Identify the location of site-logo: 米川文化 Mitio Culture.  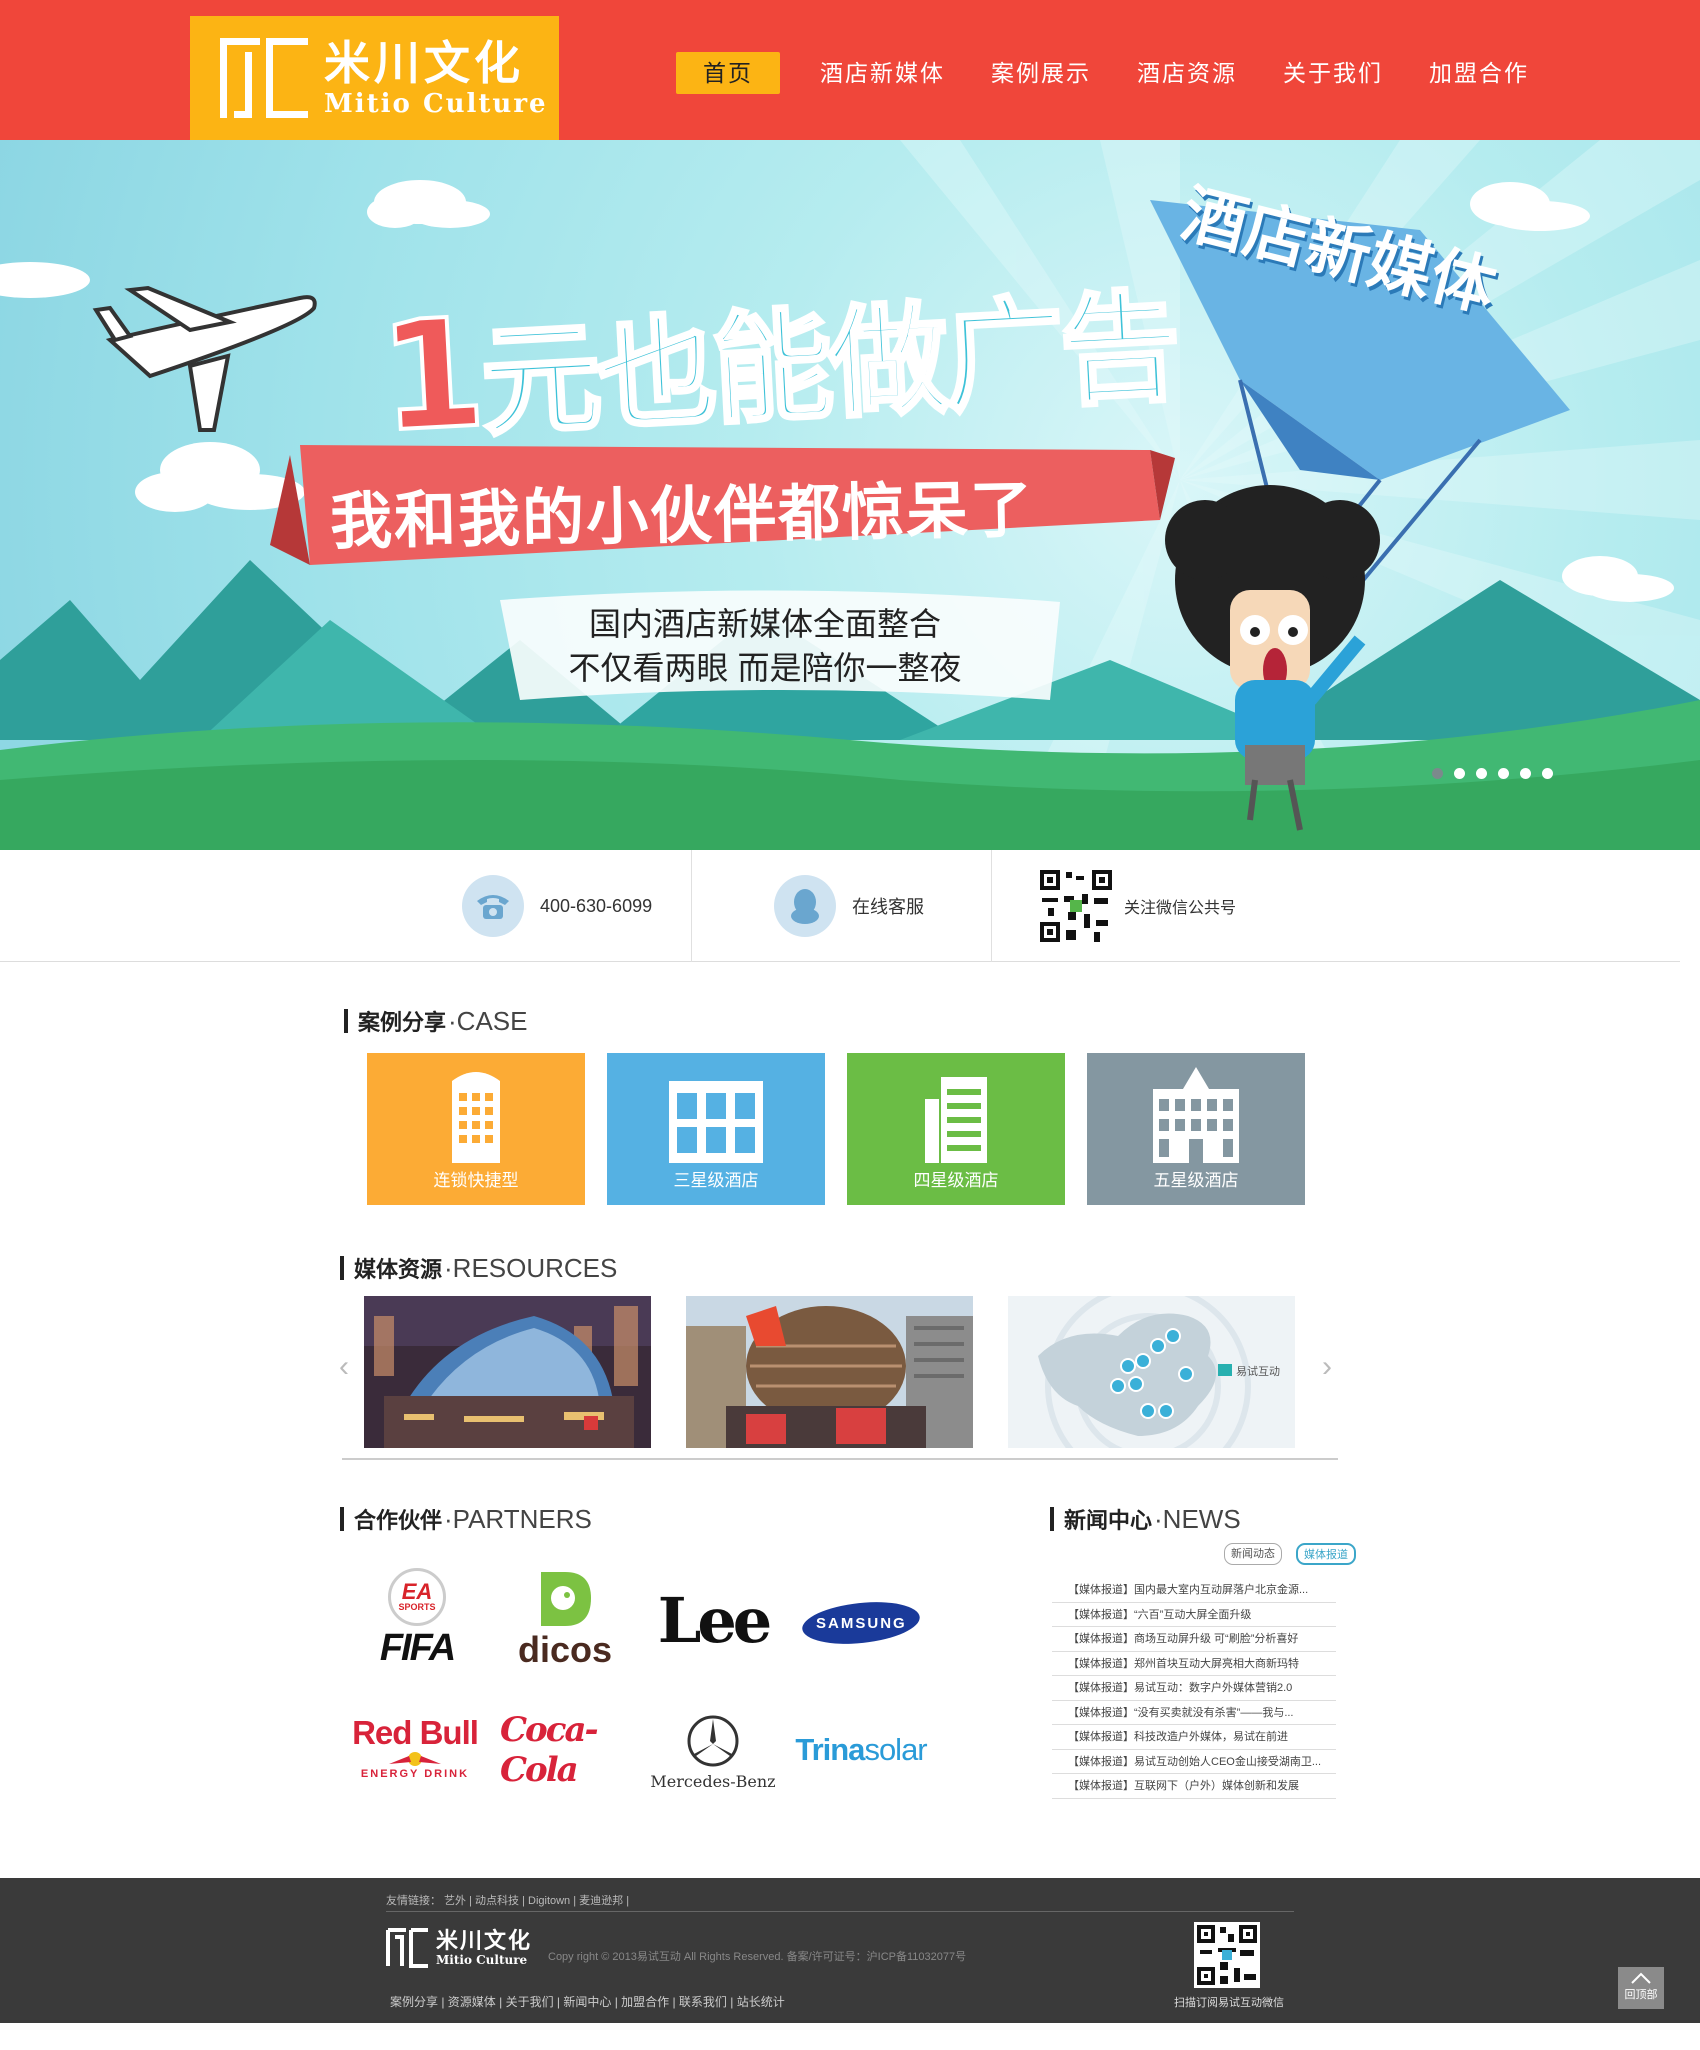
(374, 78).